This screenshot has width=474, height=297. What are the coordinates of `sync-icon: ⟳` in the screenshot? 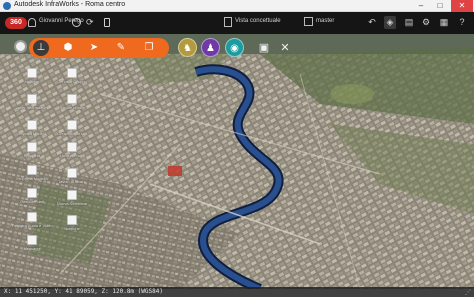 It's located at (90, 22).